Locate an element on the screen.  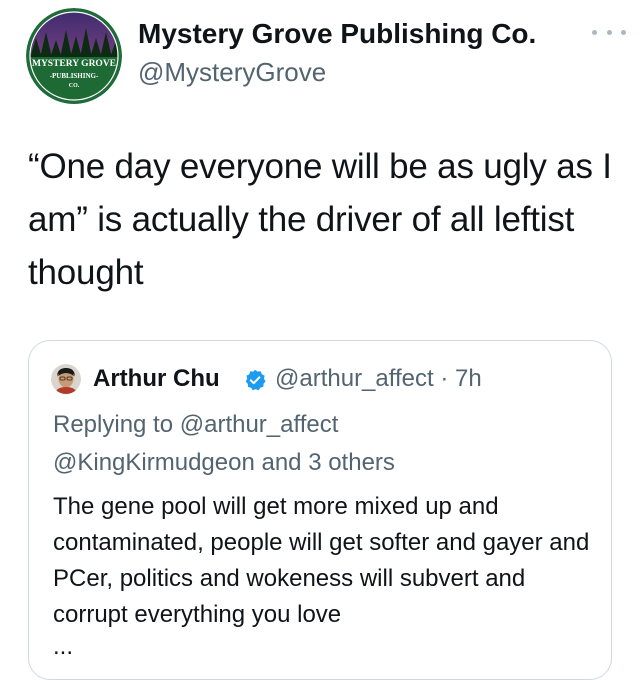
more-options-button is located at coordinates (609, 32).